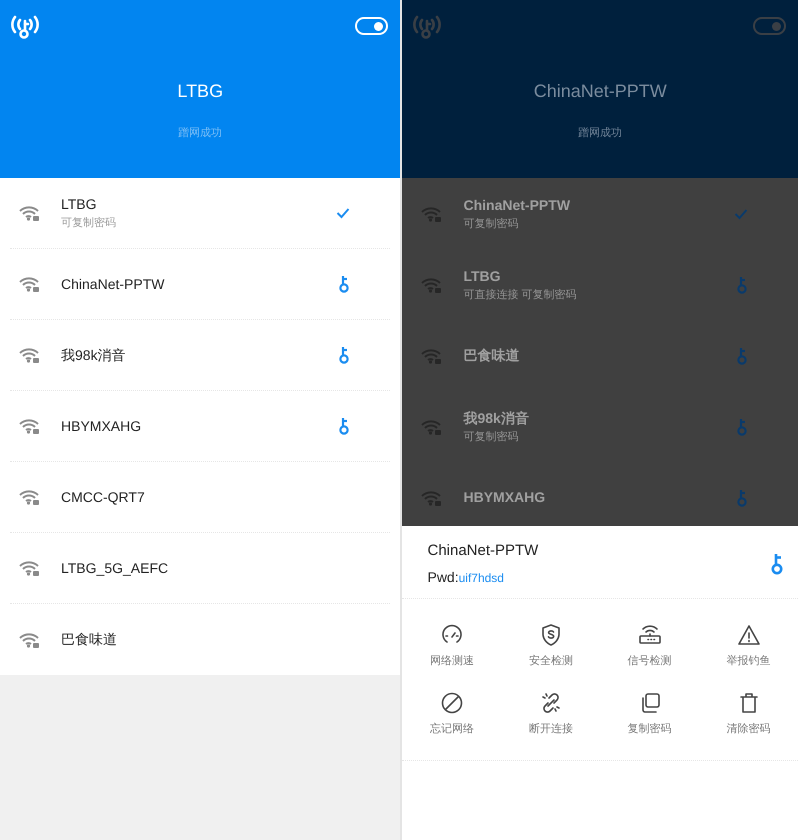 This screenshot has height=840, width=798. What do you see at coordinates (748, 714) in the screenshot?
I see `action-button: 清除密码` at bounding box center [748, 714].